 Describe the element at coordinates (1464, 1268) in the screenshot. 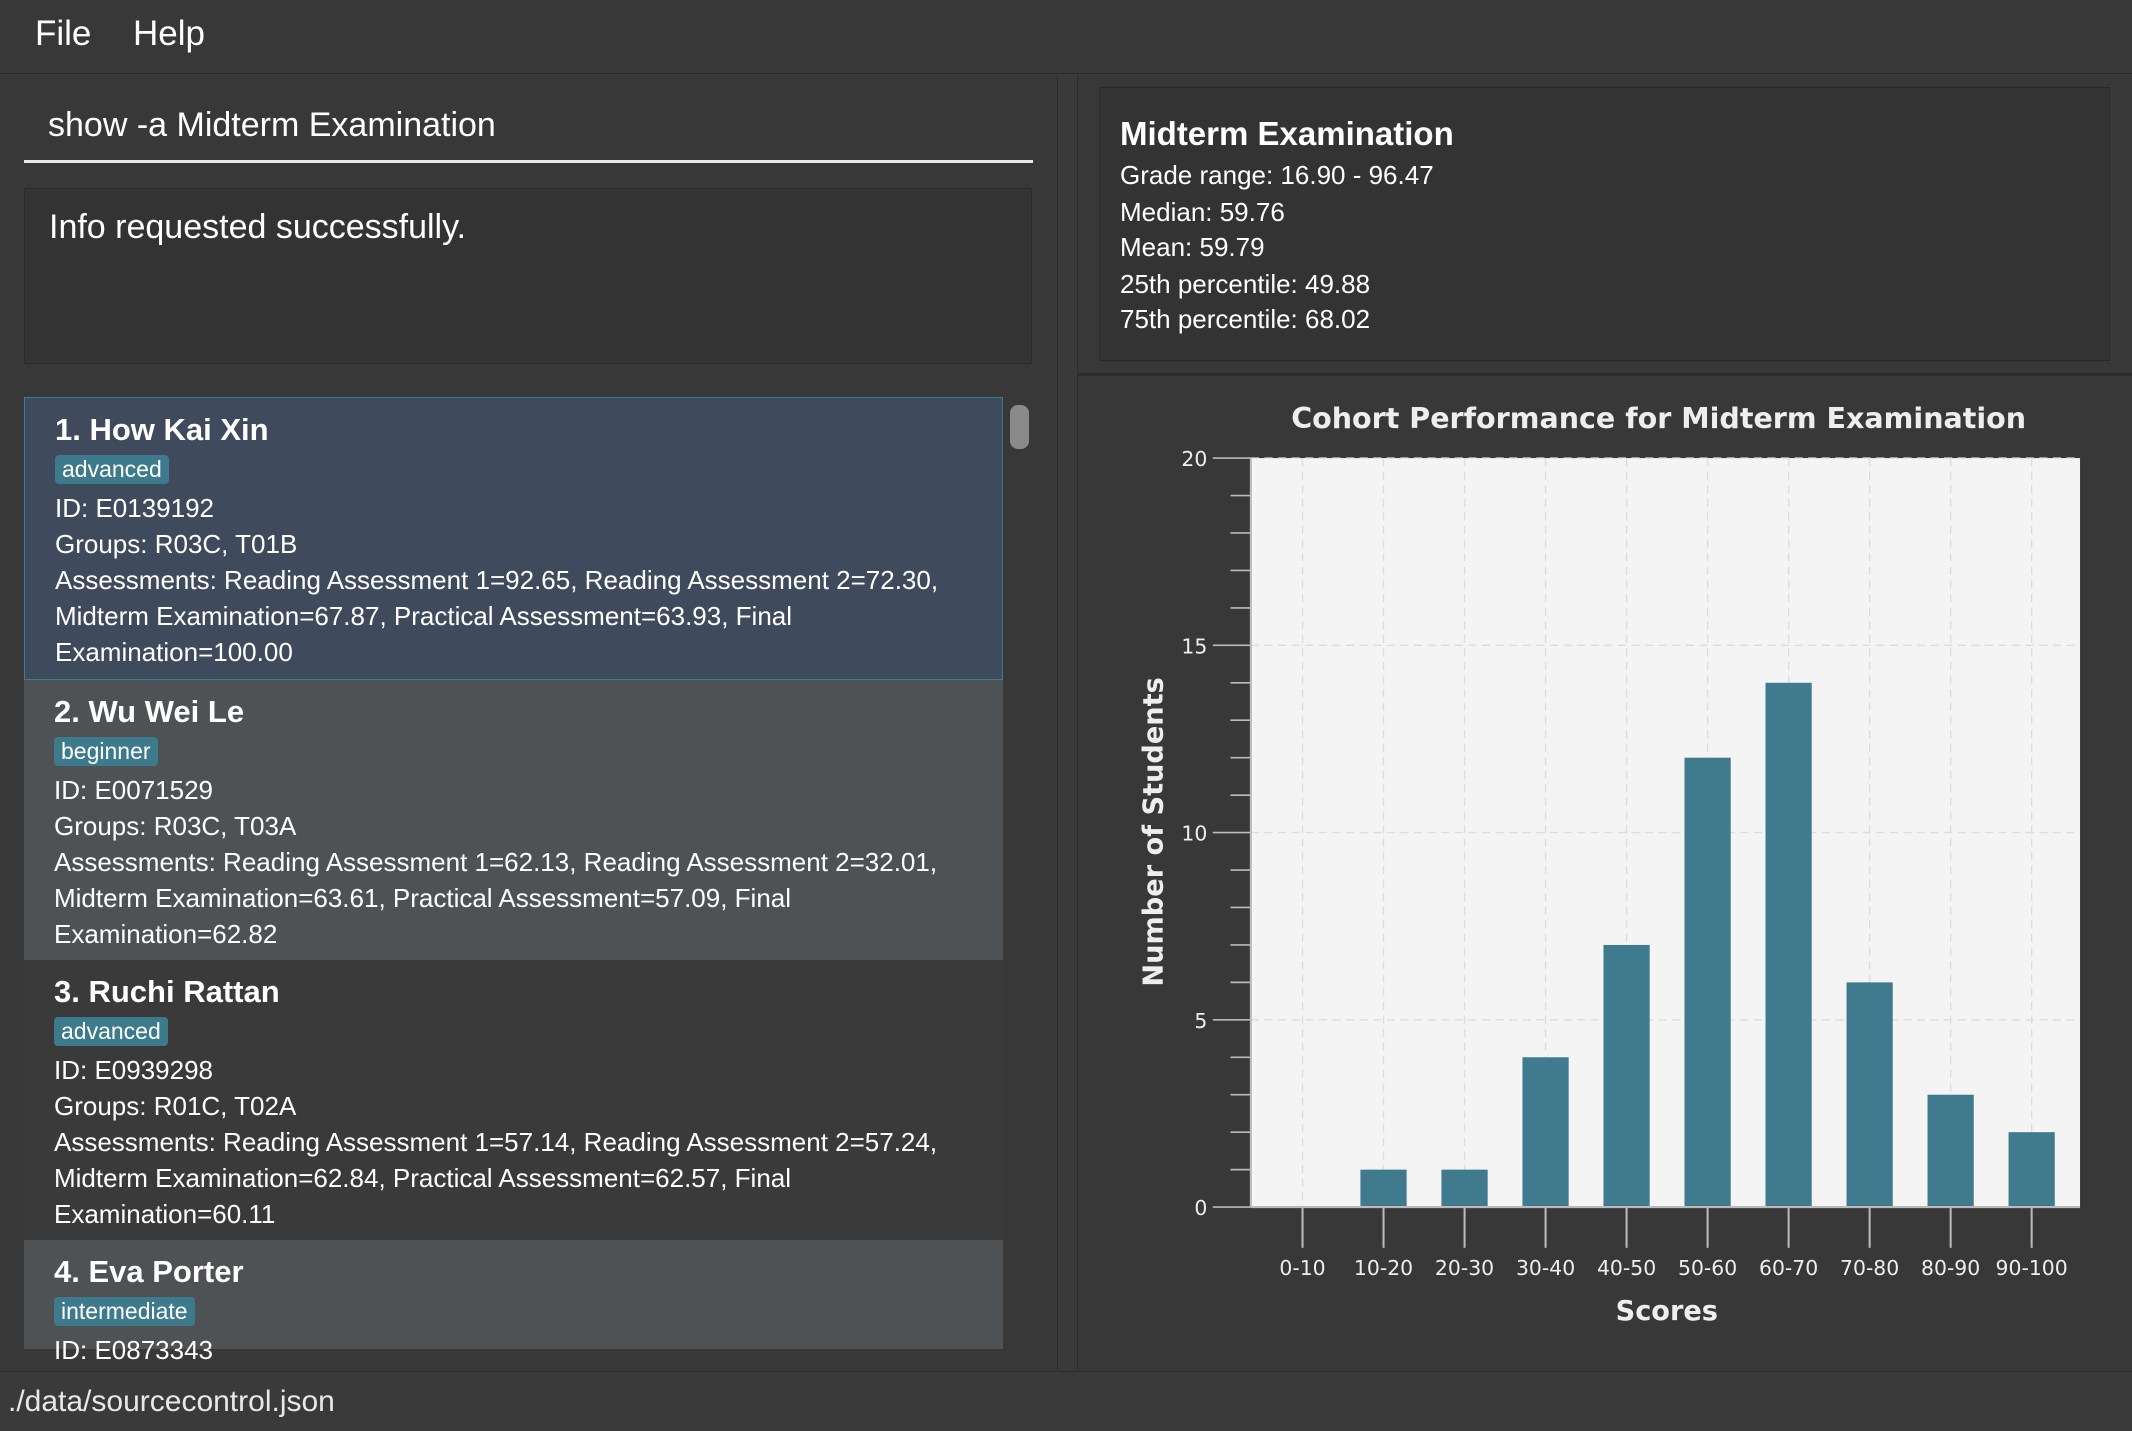

I see `x-tick-label: 20-30` at that location.